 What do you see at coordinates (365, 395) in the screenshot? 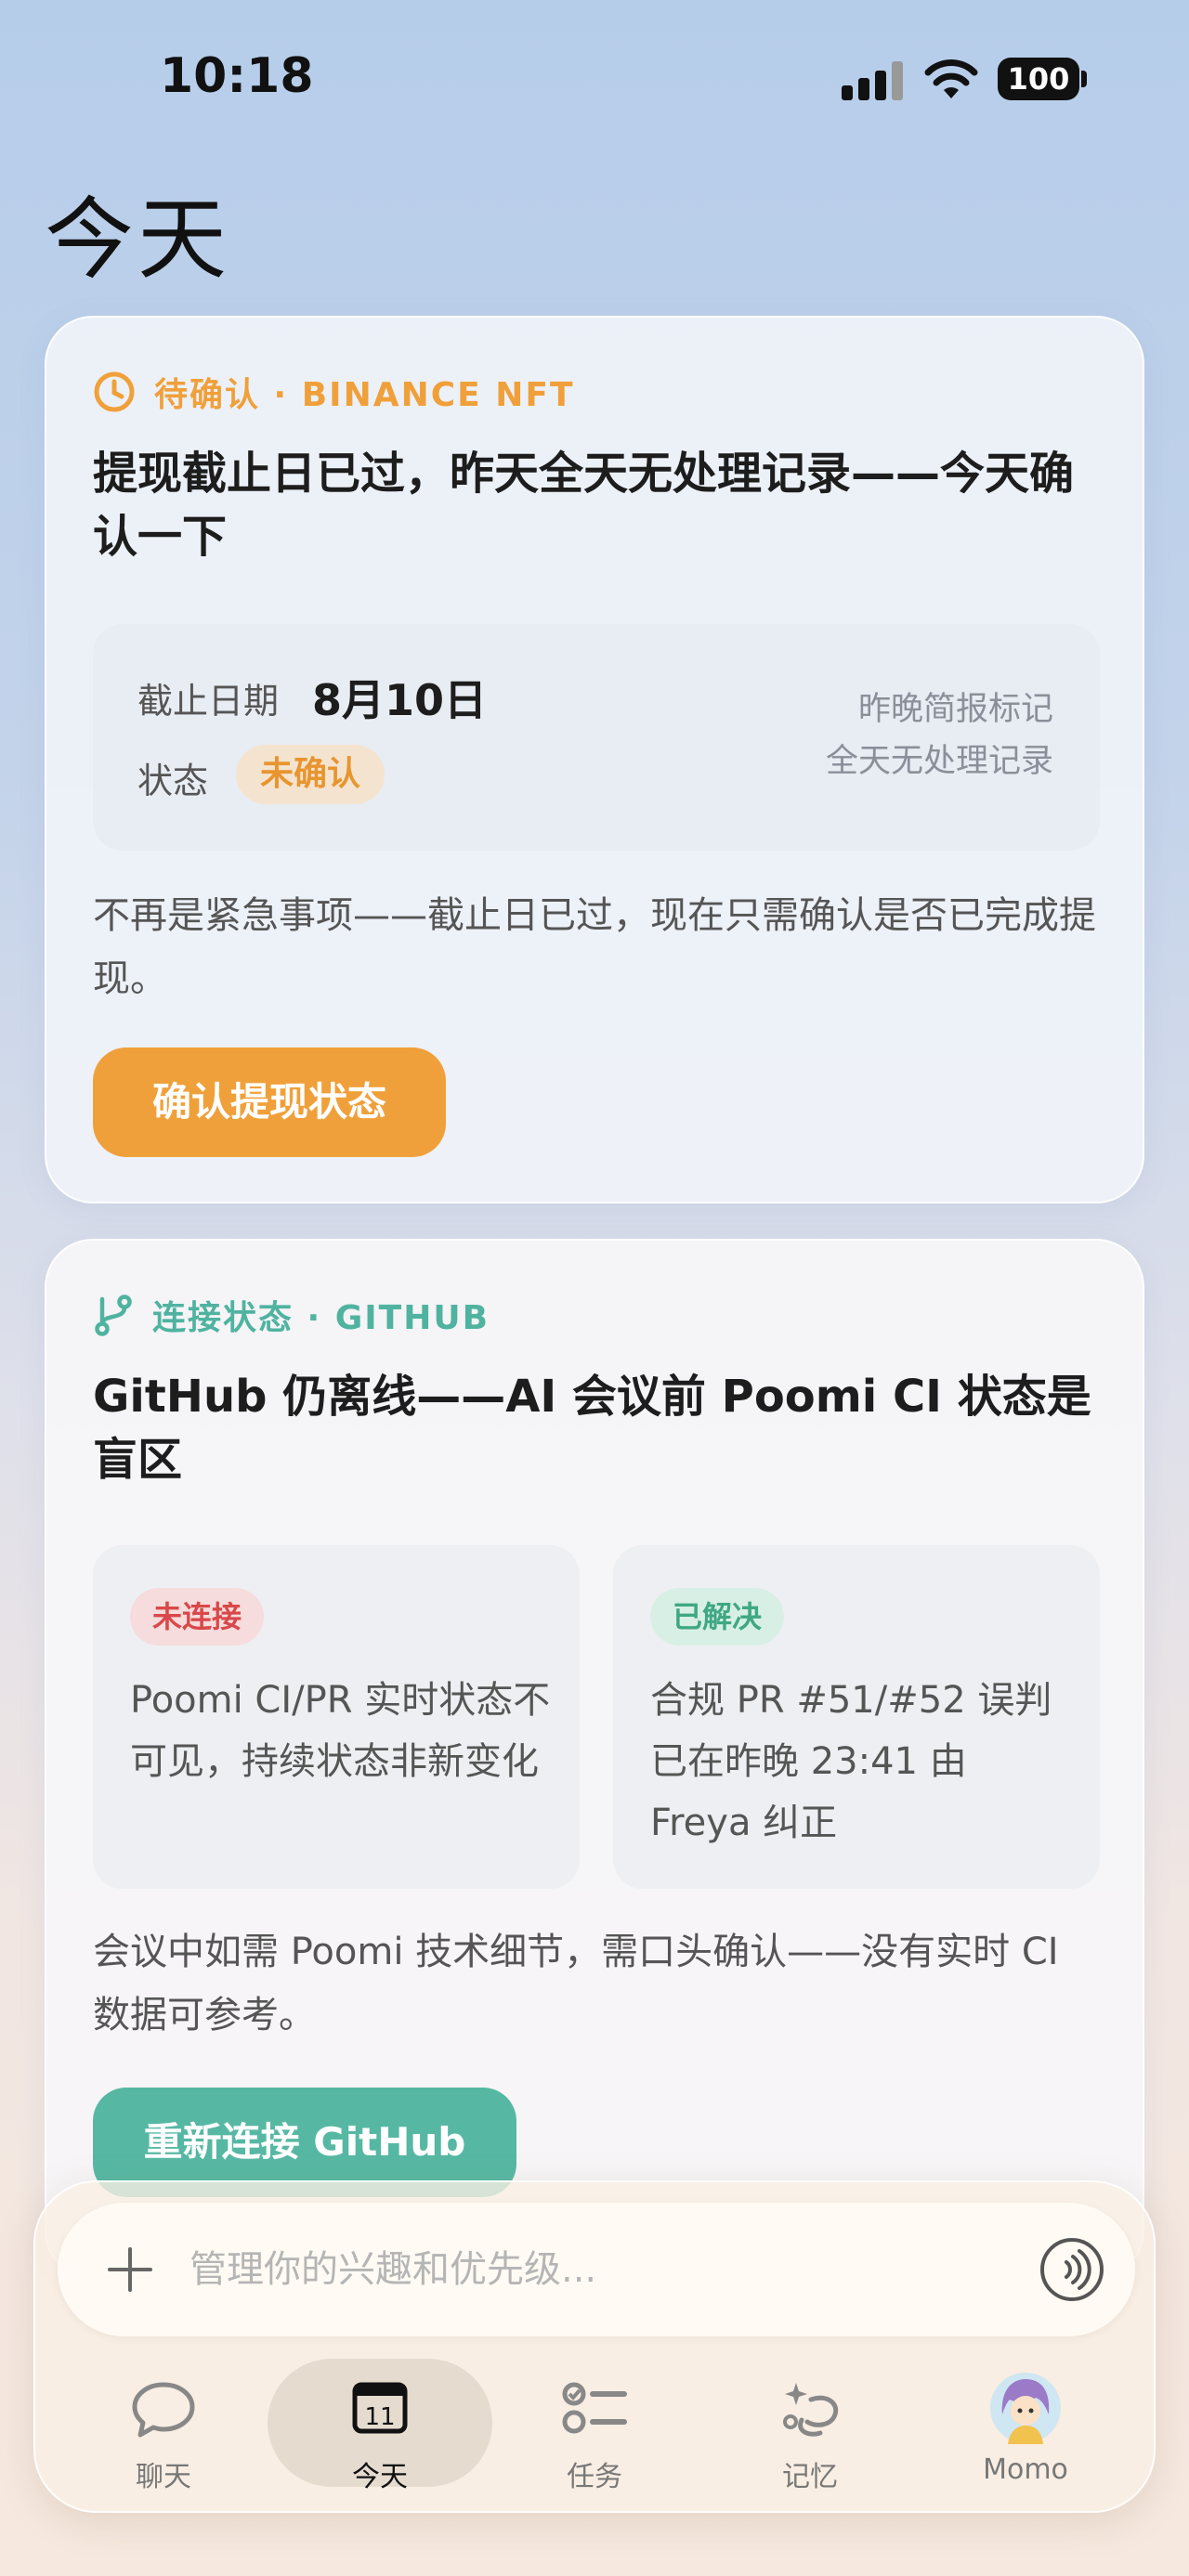
I see `card-tag-label: 待确认 · BINANCE NFT` at bounding box center [365, 395].